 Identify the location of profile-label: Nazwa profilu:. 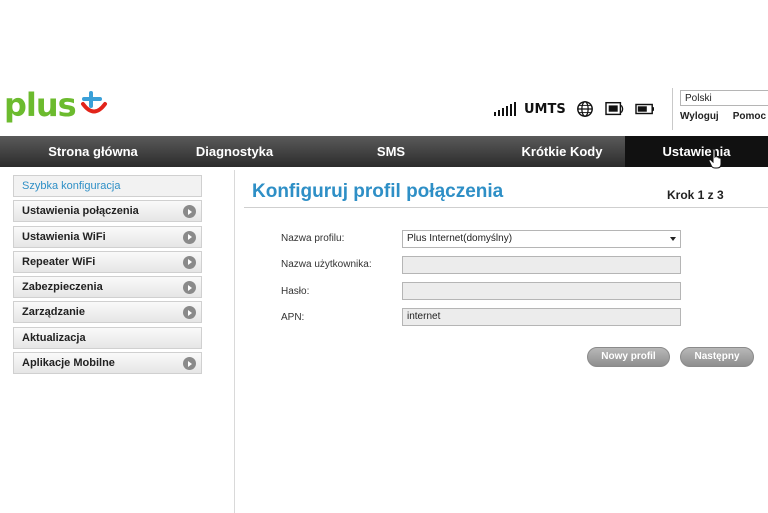
(313, 238).